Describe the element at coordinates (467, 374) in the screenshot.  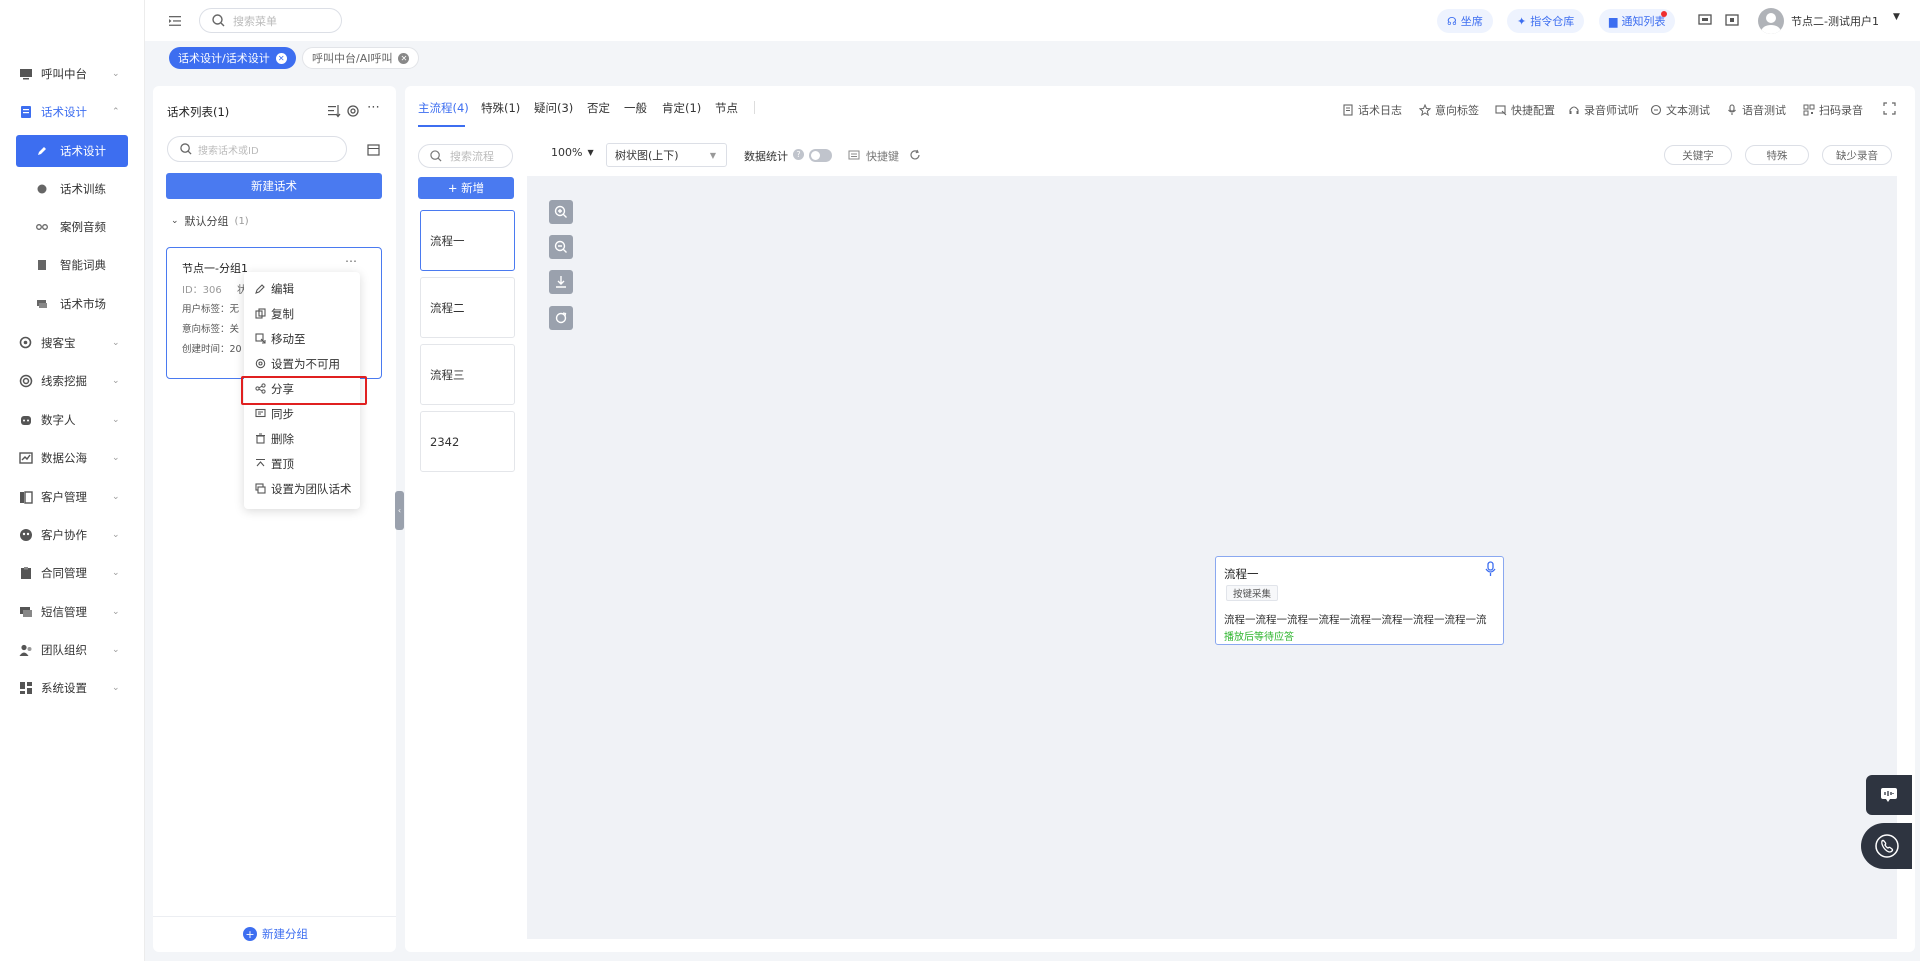
I see `flow-card: 流程三` at that location.